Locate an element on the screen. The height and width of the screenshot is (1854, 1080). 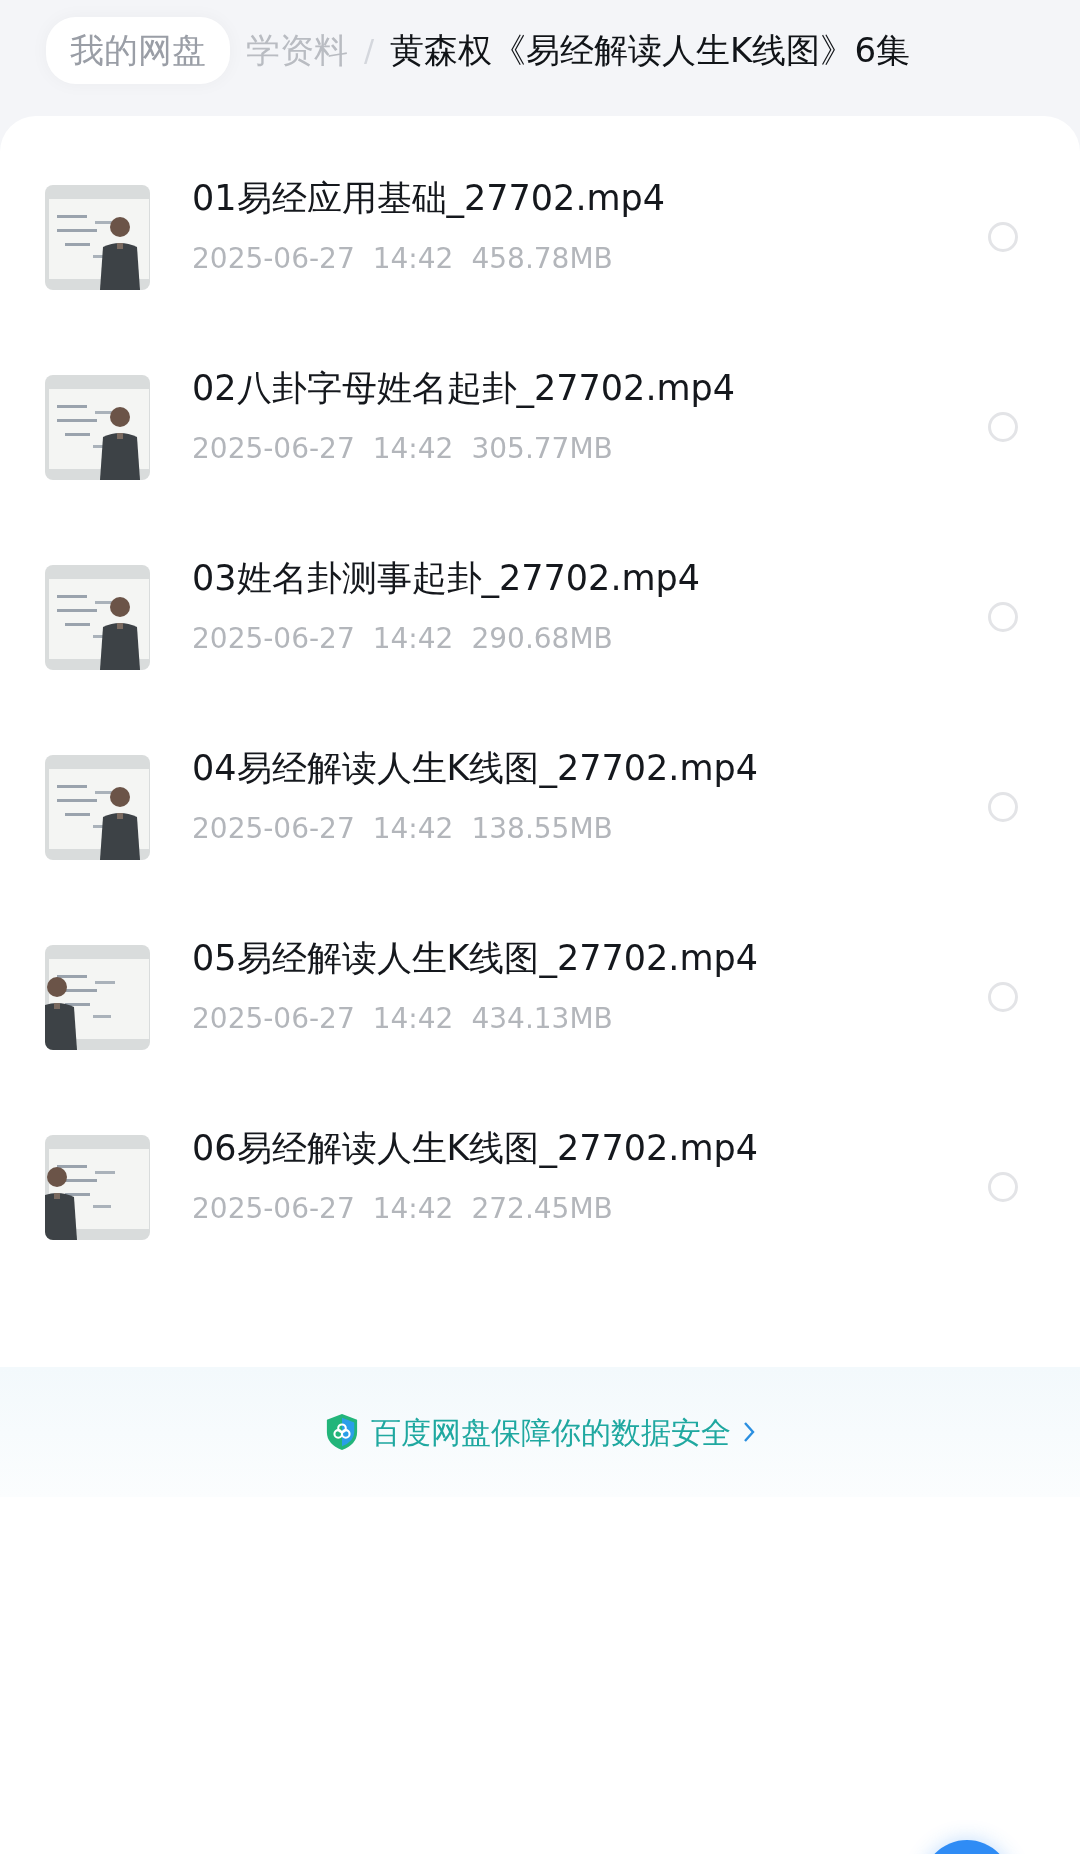
chevron-right-icon is located at coordinates (749, 1432).